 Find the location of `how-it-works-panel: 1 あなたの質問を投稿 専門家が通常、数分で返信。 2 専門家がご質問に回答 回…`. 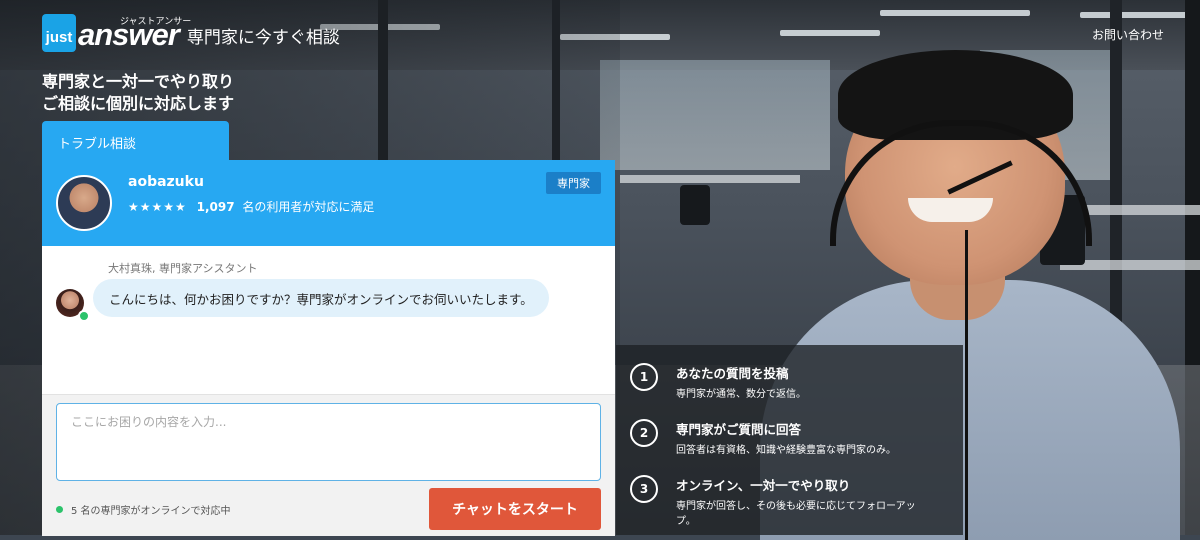

how-it-works-panel: 1 あなたの質問を投稿 専門家が通常、数分で返信。 2 専門家がご質問に回答 回… is located at coordinates (789, 440).